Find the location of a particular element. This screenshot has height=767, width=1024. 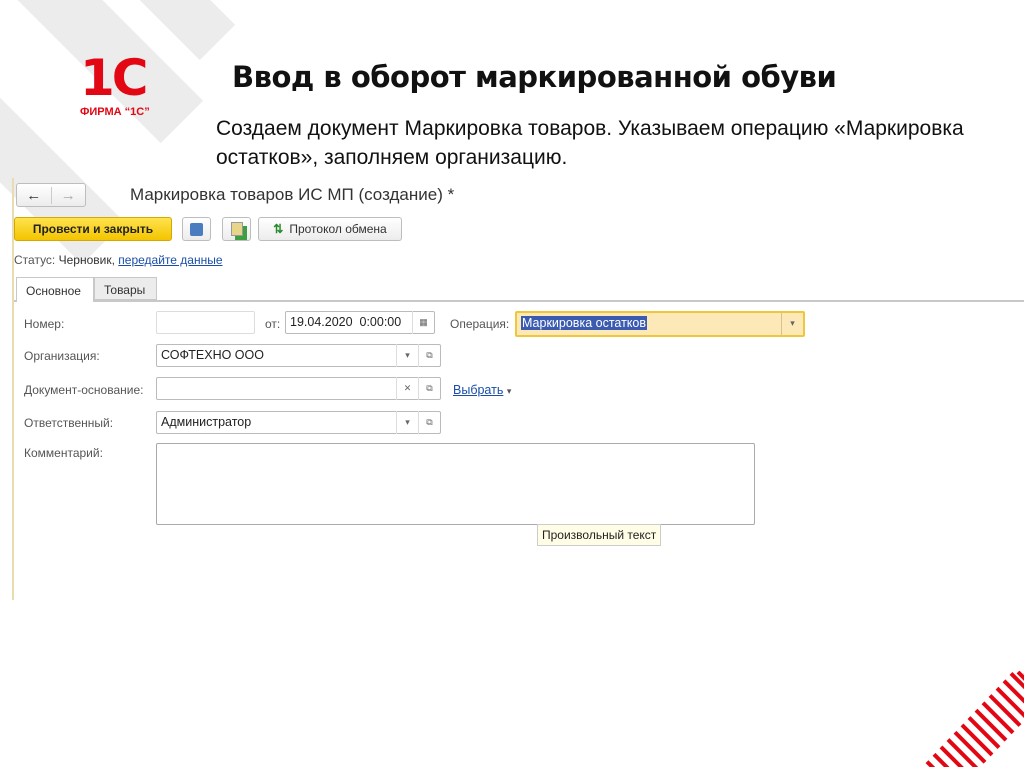

report-icon is located at coordinates (236, 229).